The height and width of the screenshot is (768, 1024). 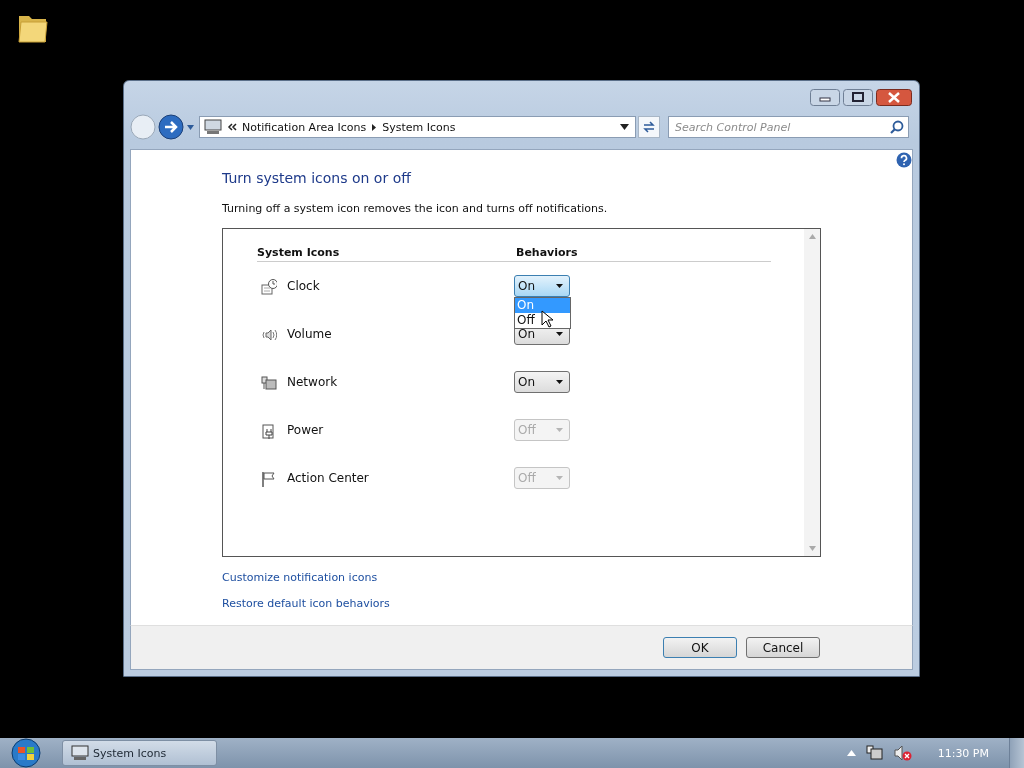 What do you see at coordinates (171, 127) in the screenshot?
I see `forward-button` at bounding box center [171, 127].